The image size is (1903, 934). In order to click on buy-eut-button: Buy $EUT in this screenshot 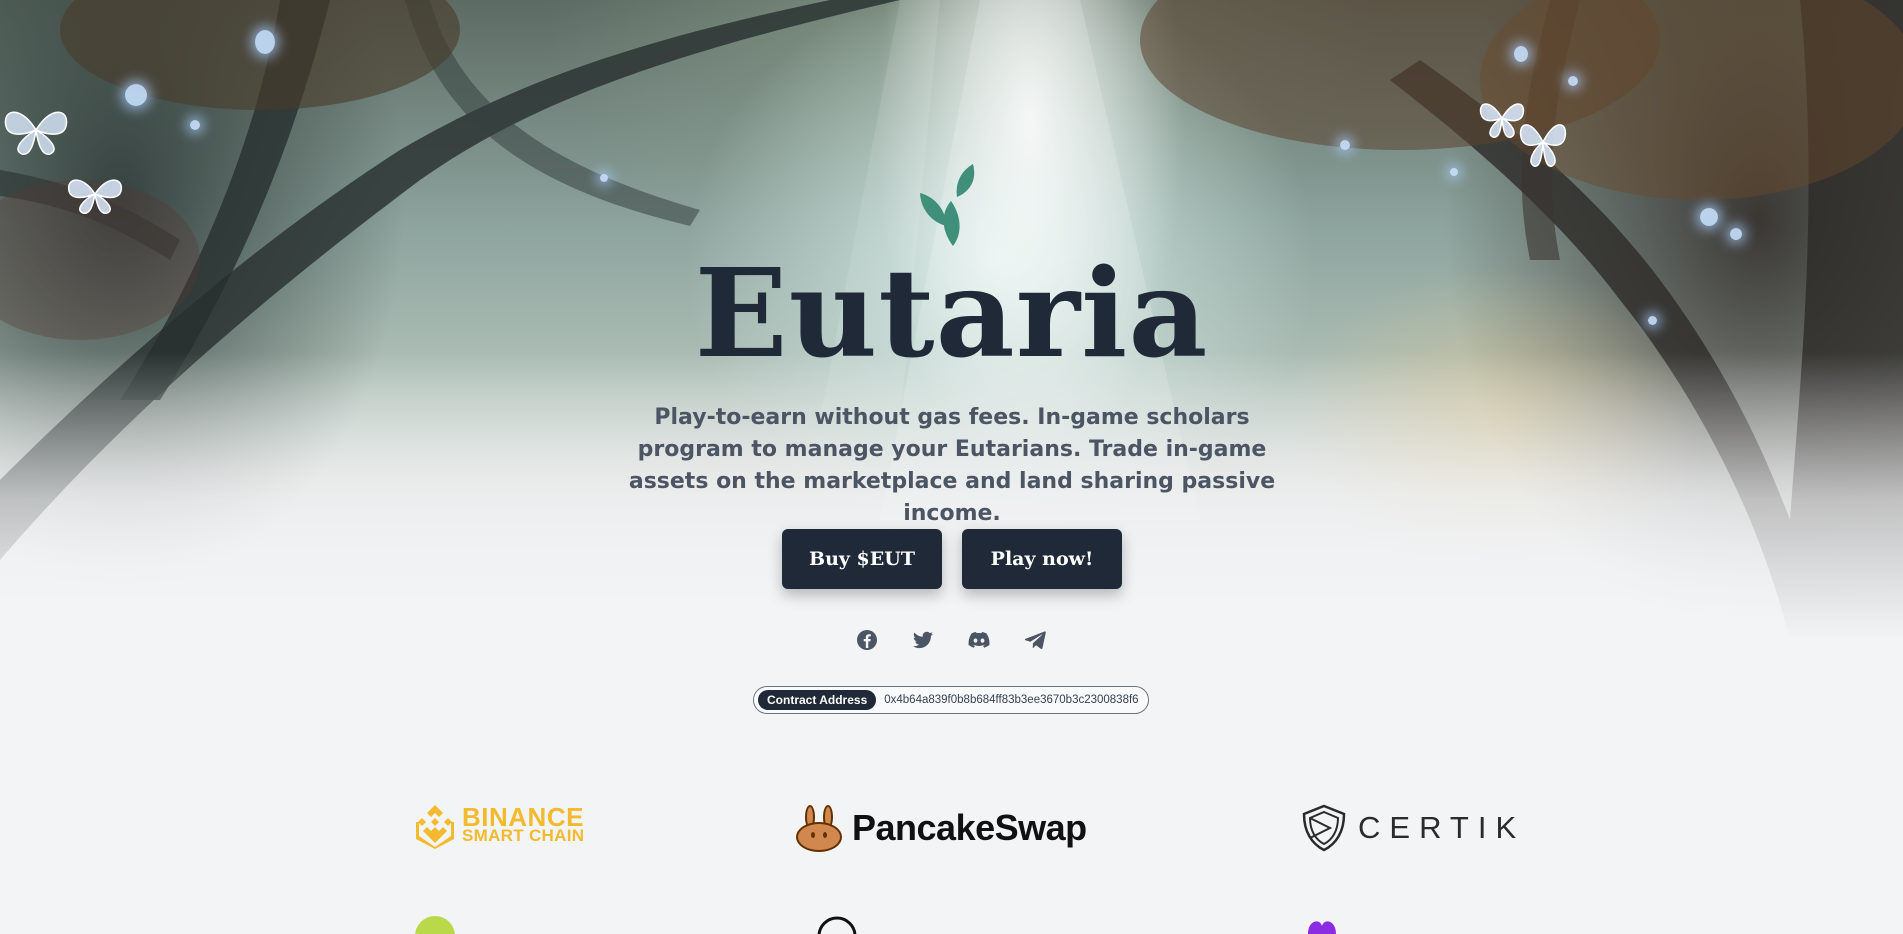, I will do `click(862, 559)`.